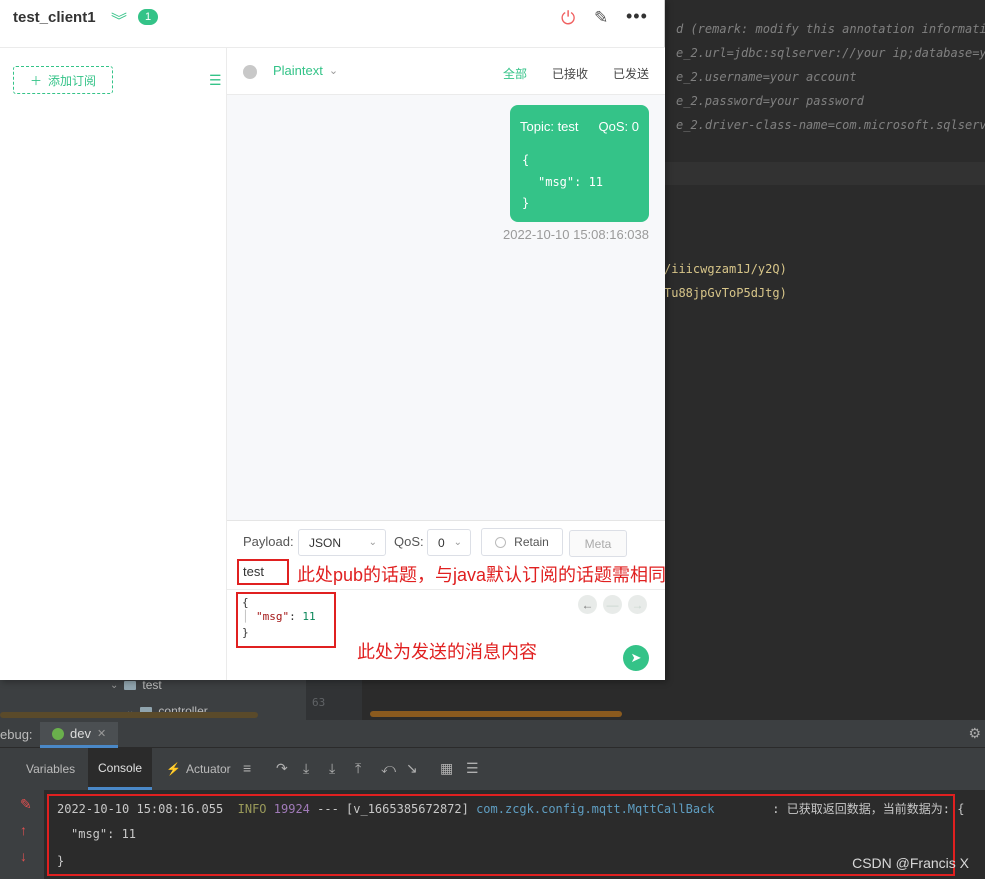  What do you see at coordinates (268, 541) in the screenshot?
I see `payload-label: Payload:` at bounding box center [268, 541].